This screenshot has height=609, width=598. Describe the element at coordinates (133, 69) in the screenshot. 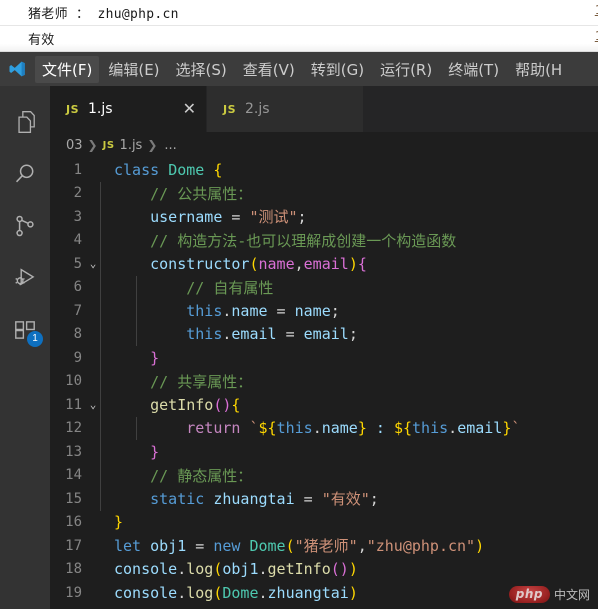

I see `menu-item-edit: 编辑(E)` at that location.